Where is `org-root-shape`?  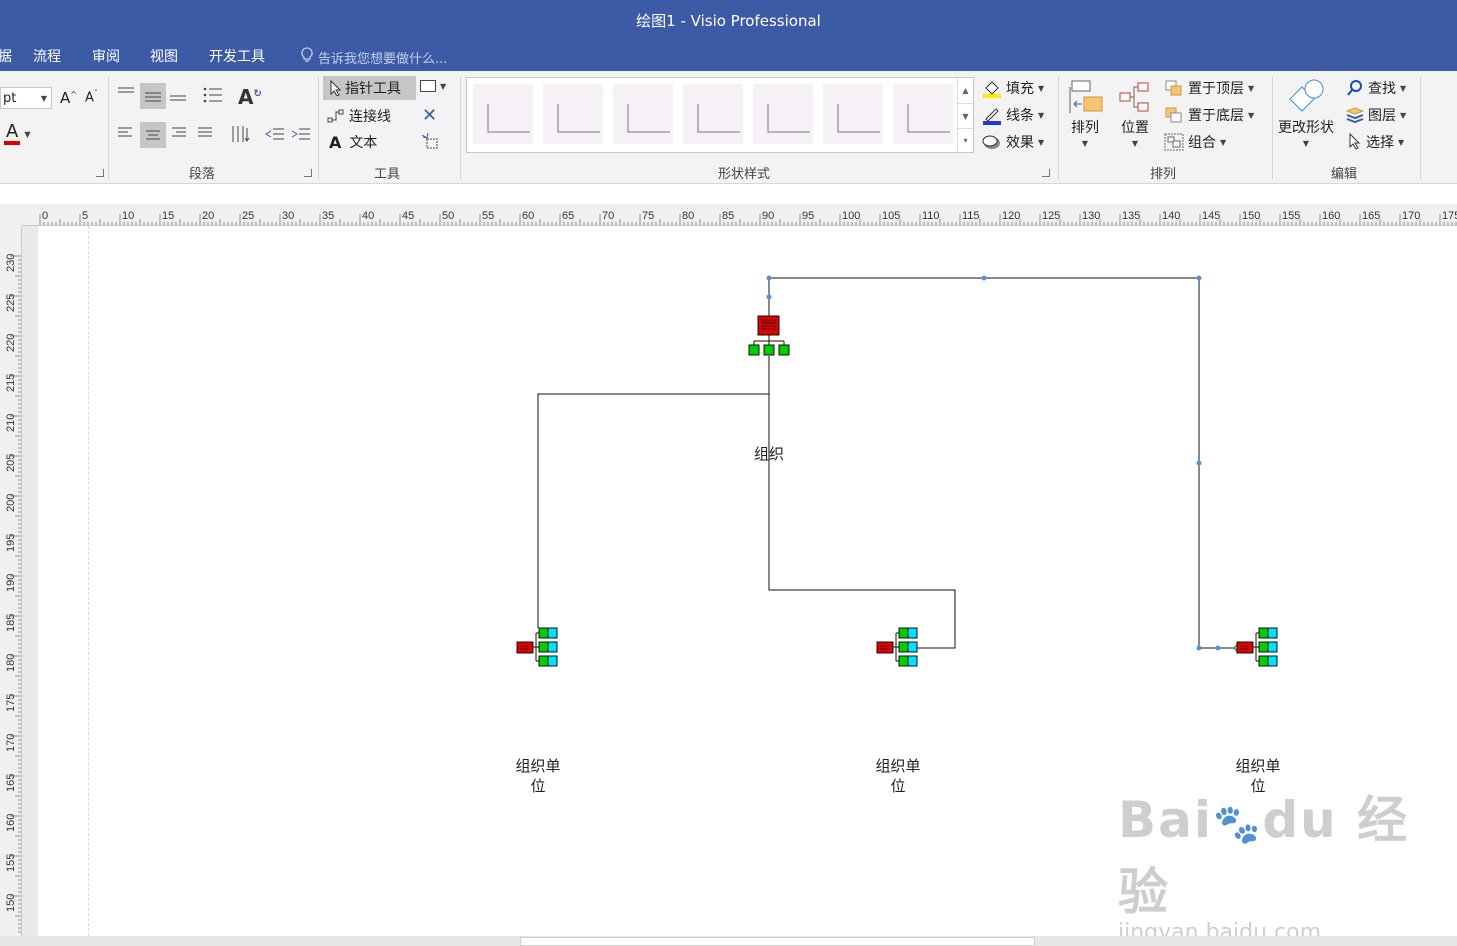
org-root-shape is located at coordinates (769, 335).